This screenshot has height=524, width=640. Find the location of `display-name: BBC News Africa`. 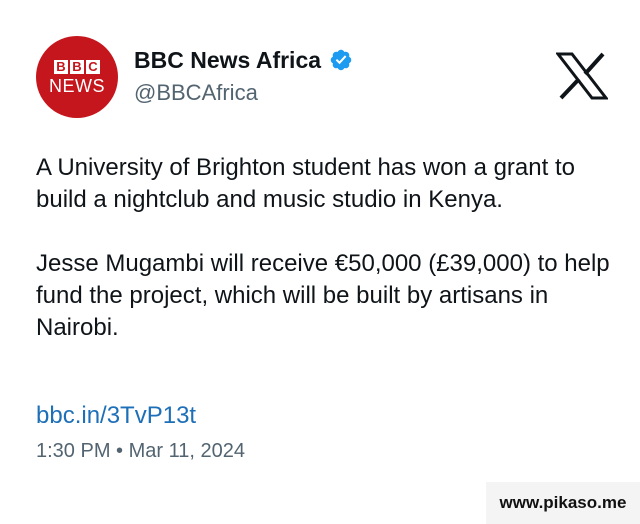

display-name: BBC News Africa is located at coordinates (228, 60).